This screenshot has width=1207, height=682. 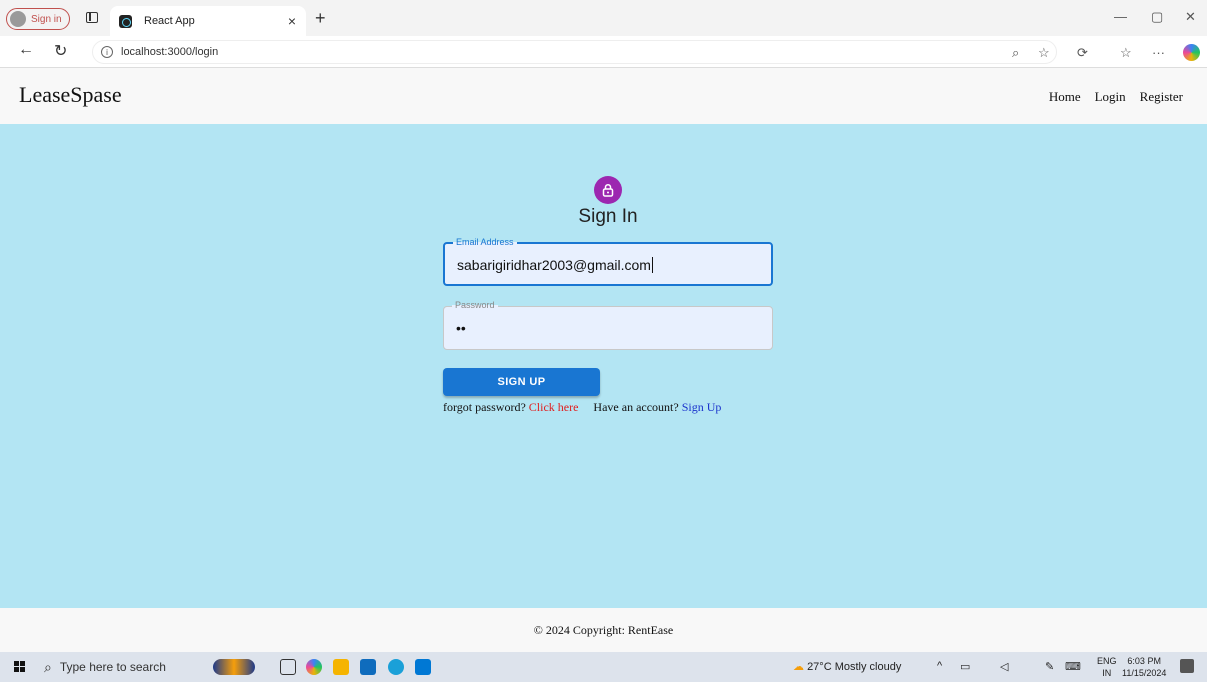 What do you see at coordinates (1190, 17) in the screenshot?
I see `close-window-icon: ✕` at bounding box center [1190, 17].